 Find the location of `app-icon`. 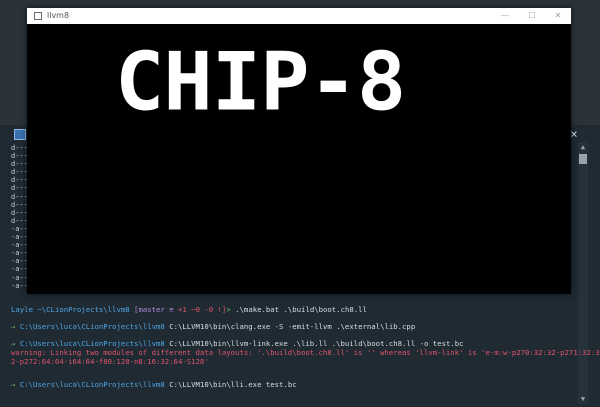

app-icon is located at coordinates (38, 16).